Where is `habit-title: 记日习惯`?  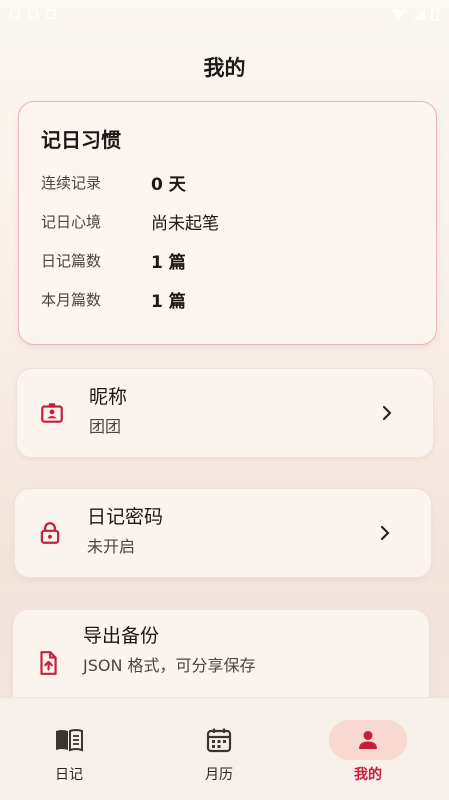 habit-title: 记日习惯 is located at coordinates (81, 140).